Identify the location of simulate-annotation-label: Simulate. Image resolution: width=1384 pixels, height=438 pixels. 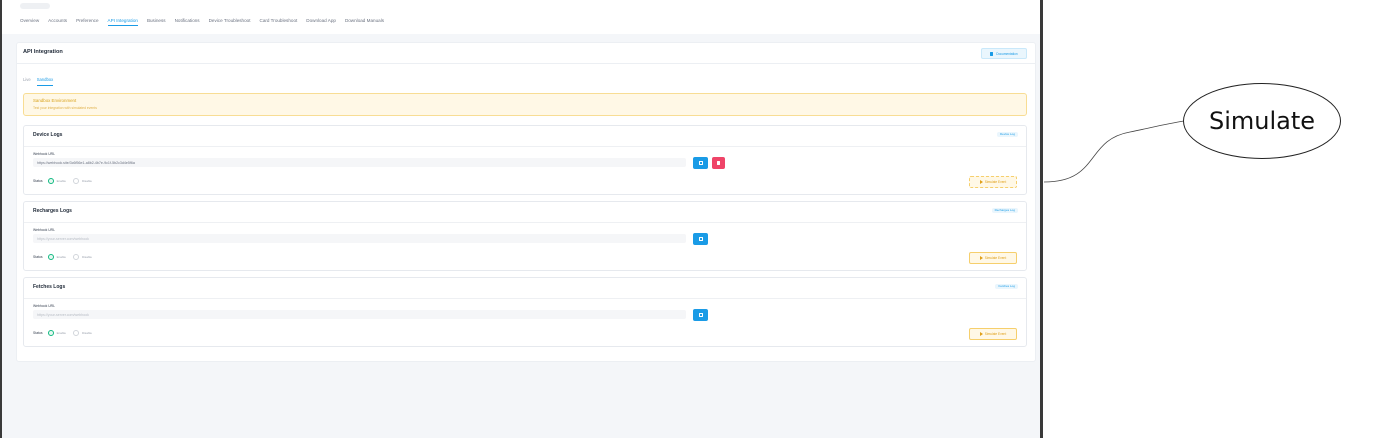
(1262, 121).